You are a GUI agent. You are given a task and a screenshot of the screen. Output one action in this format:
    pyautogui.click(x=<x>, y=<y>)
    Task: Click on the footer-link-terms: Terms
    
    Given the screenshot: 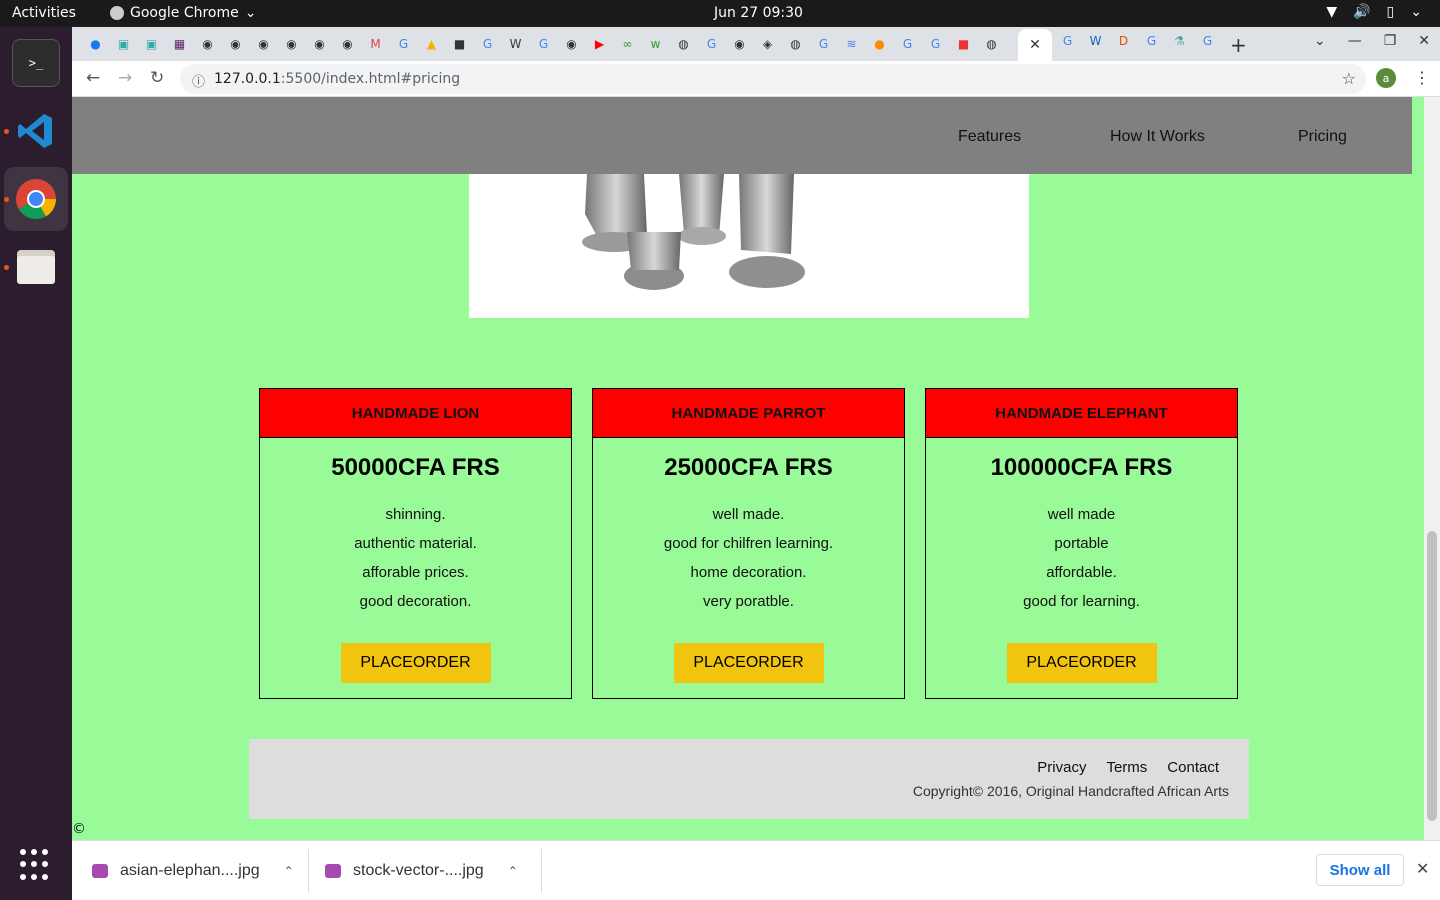 What is the action you would take?
    pyautogui.click(x=1126, y=767)
    